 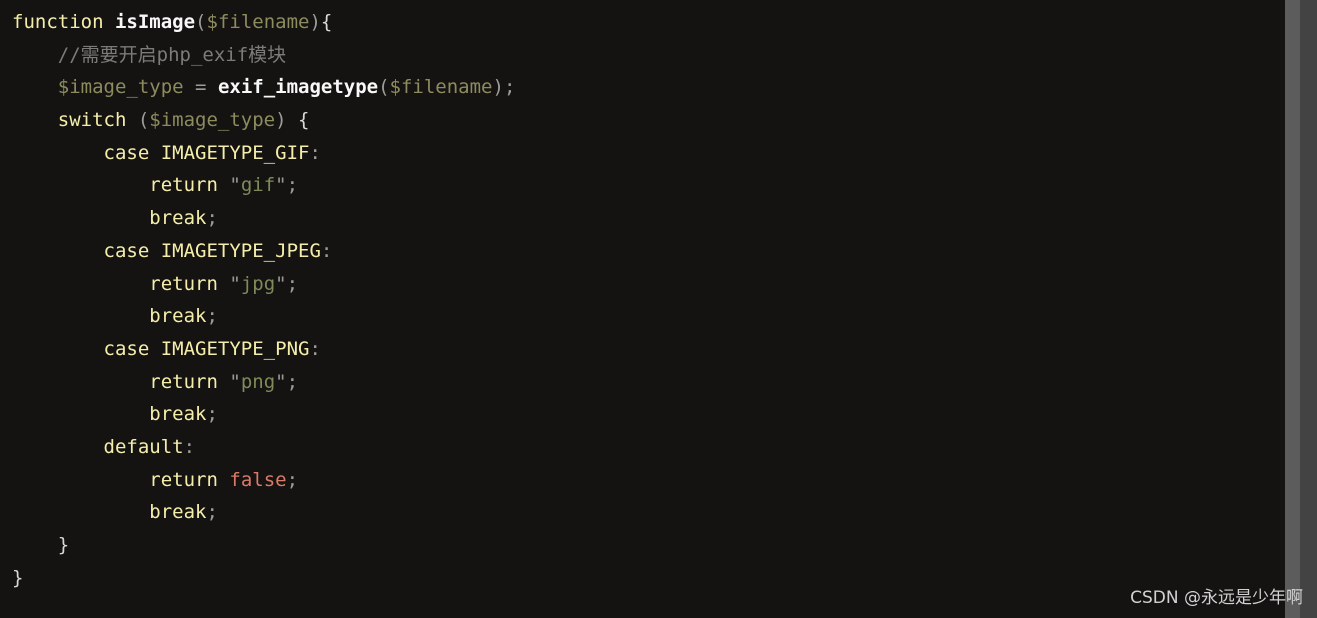 I want to click on code-token: gif, so click(x=258, y=185).